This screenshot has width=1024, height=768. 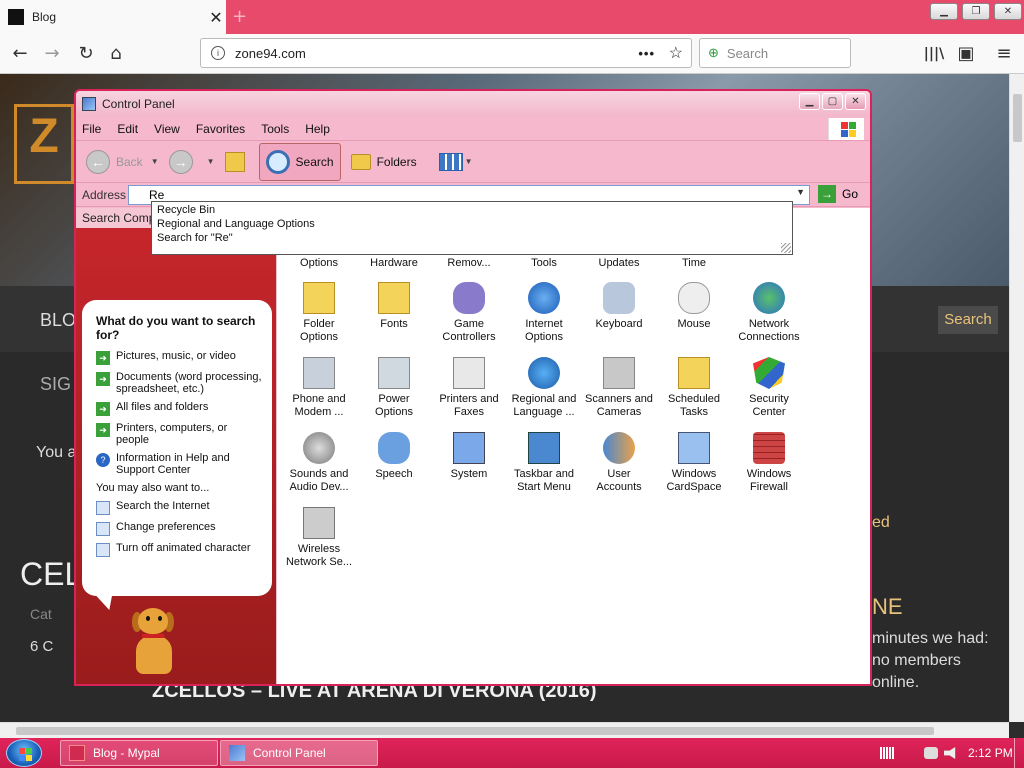 I want to click on cp-minimize-button: ▁, so click(x=809, y=101).